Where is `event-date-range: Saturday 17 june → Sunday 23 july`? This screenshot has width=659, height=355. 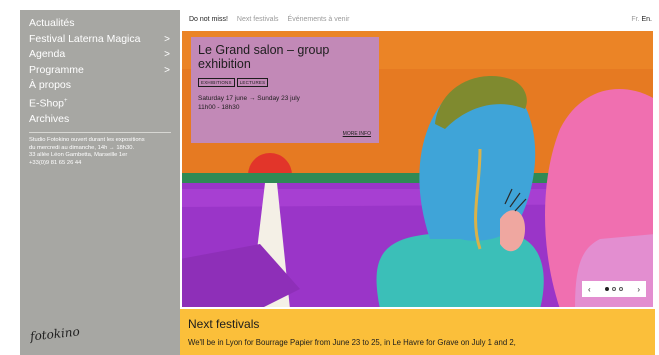
event-date-range: Saturday 17 june → Sunday 23 july is located at coordinates (249, 98).